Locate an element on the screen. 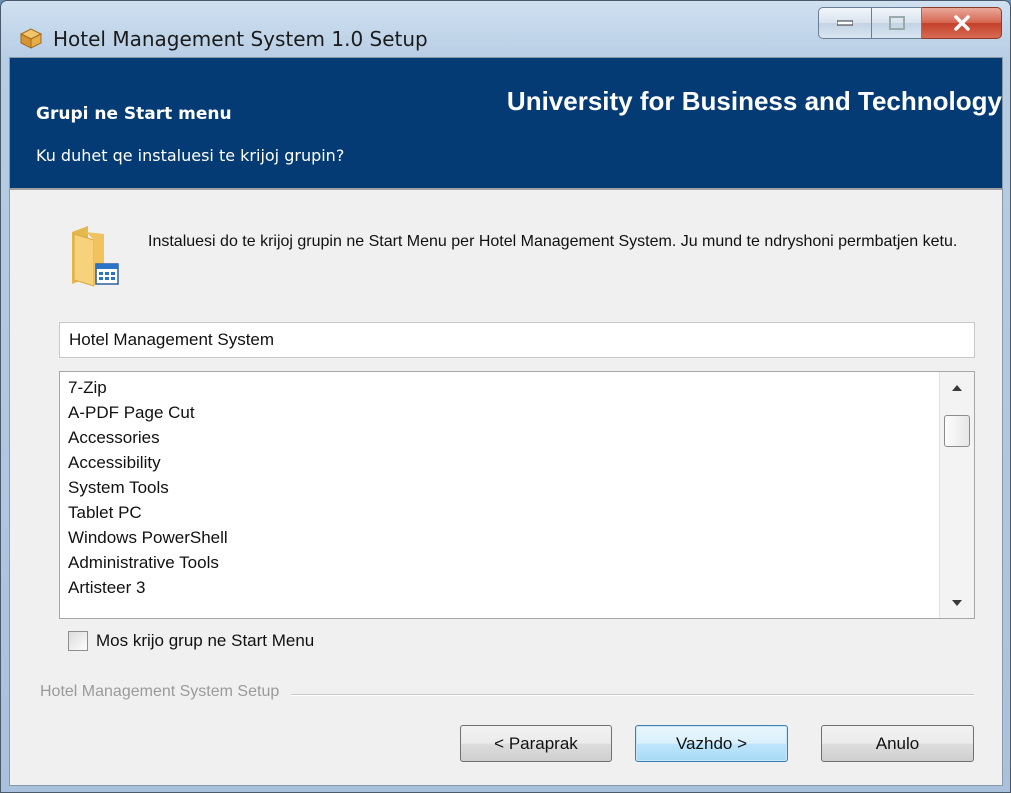  list-item: System Tools is located at coordinates (148, 487).